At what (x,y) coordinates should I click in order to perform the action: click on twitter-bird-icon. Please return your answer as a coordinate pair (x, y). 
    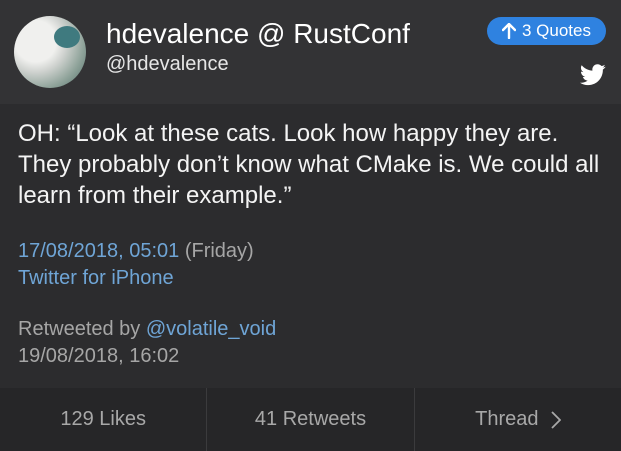
    Looking at the image, I should click on (593, 75).